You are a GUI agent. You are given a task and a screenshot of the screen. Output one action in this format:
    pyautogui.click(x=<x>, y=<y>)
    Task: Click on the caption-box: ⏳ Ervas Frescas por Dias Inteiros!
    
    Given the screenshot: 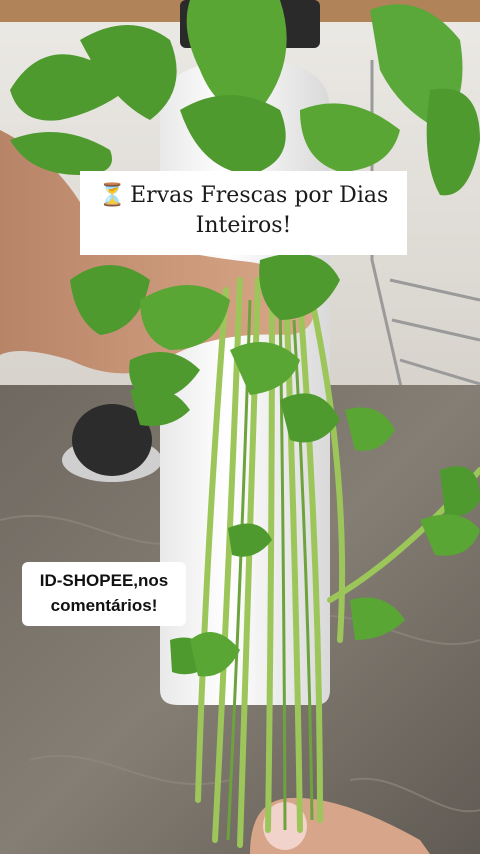 What is the action you would take?
    pyautogui.click(x=243, y=213)
    